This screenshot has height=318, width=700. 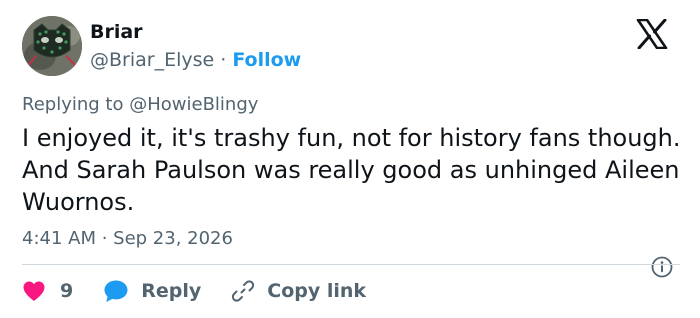 I want to click on reply-bubble-icon, so click(x=116, y=291).